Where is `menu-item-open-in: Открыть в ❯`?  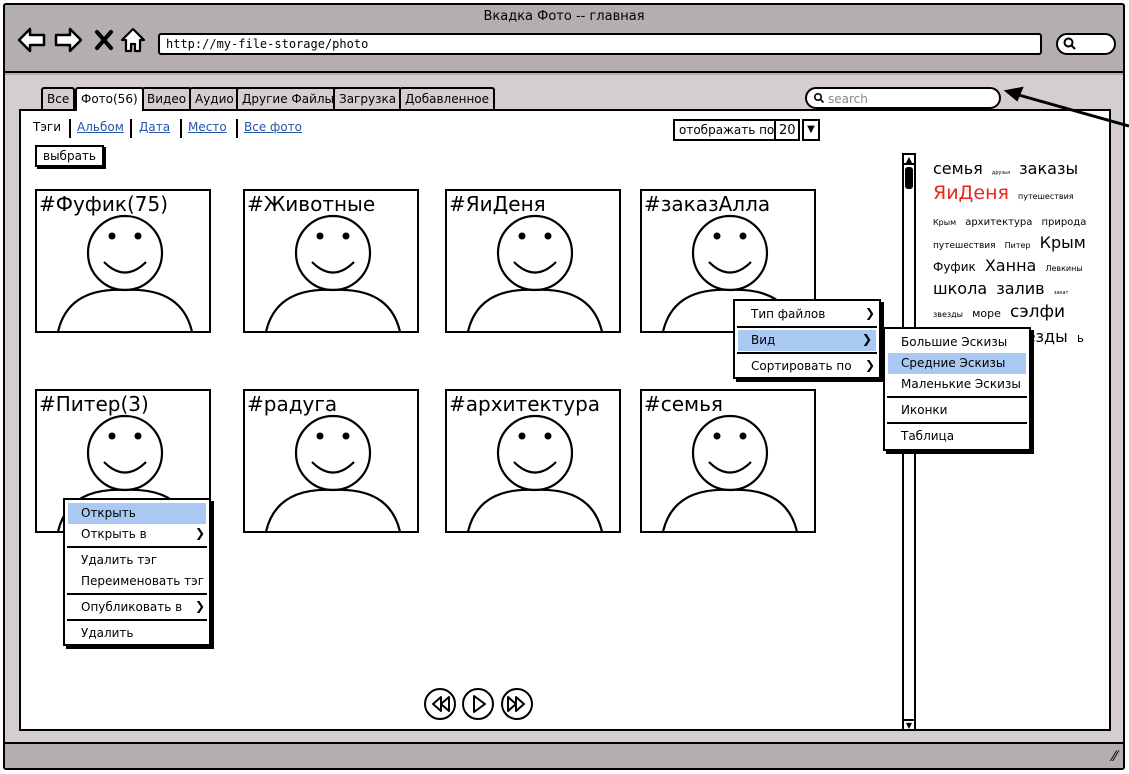 menu-item-open-in: Открыть в ❯ is located at coordinates (137, 534).